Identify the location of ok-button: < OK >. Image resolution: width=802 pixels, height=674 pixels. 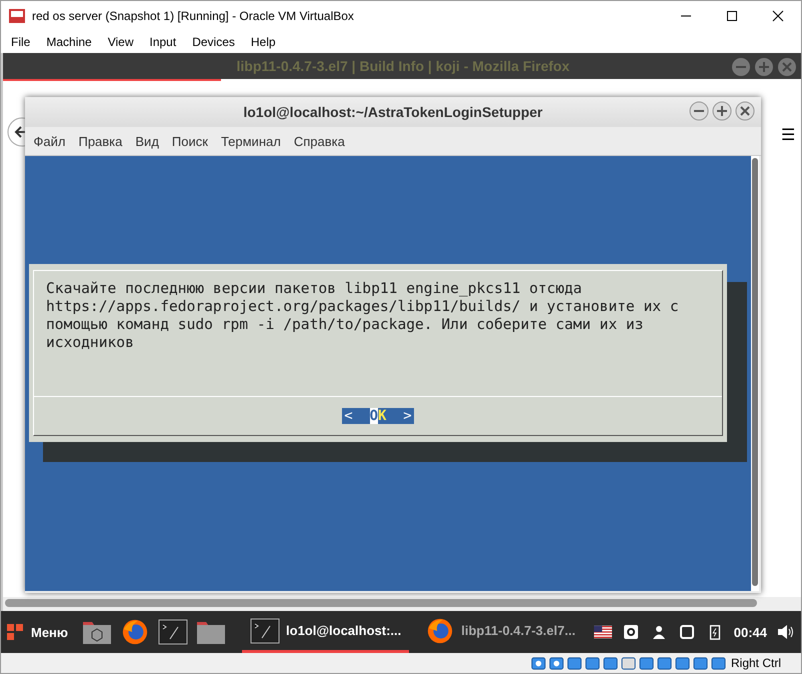
(378, 416).